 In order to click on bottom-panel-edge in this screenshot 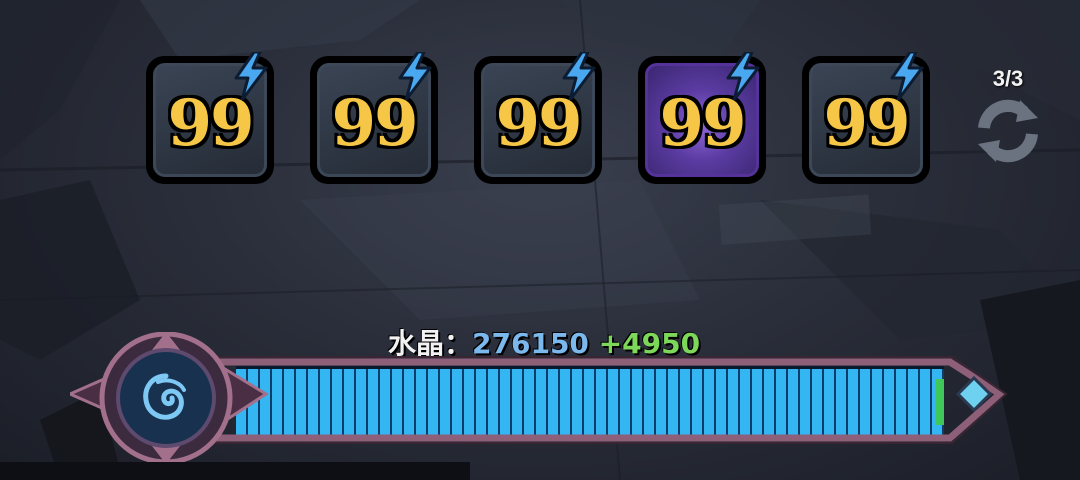, I will do `click(235, 471)`.